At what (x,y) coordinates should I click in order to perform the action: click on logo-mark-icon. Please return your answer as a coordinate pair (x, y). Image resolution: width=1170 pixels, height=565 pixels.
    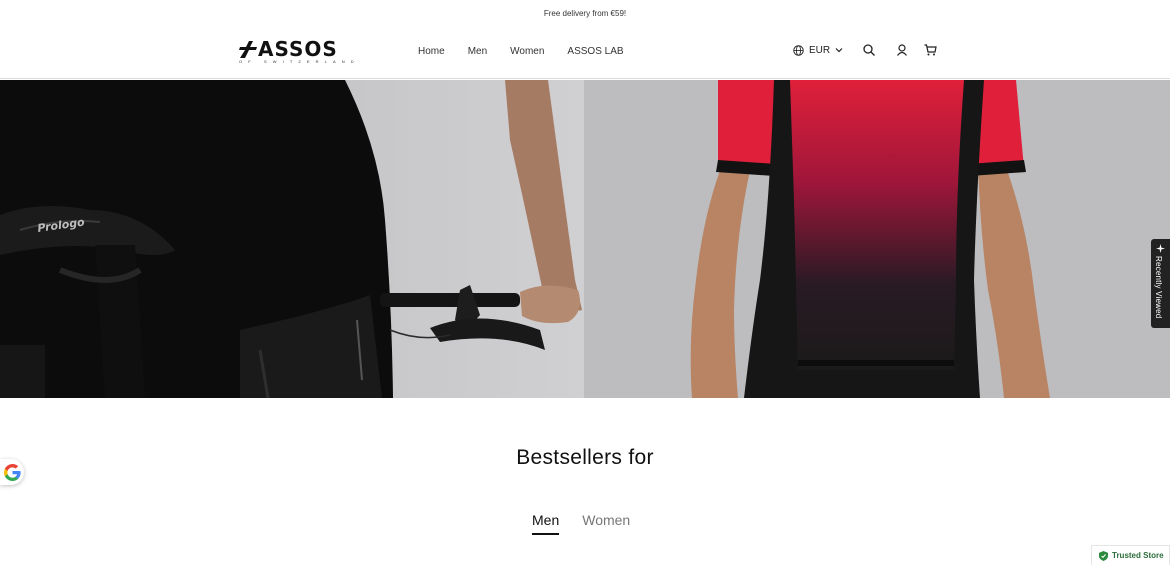
    Looking at the image, I should click on (248, 49).